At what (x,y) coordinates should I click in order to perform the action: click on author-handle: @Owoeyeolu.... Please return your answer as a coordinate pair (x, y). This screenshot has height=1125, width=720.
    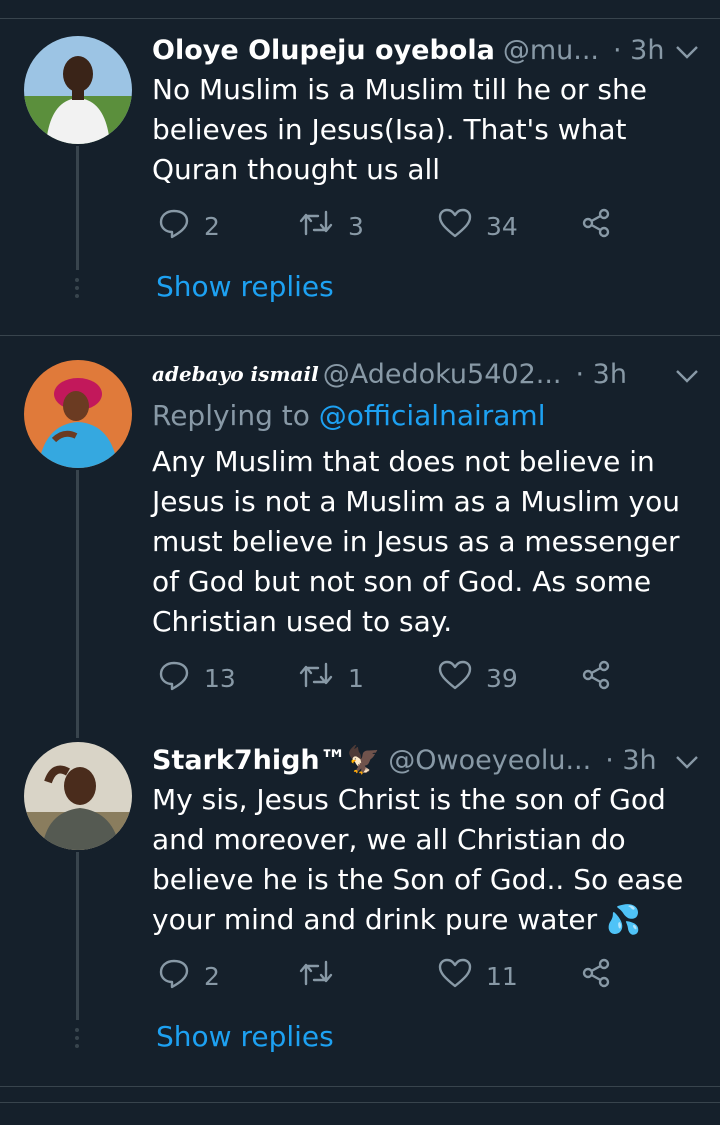
    Looking at the image, I should click on (489, 760).